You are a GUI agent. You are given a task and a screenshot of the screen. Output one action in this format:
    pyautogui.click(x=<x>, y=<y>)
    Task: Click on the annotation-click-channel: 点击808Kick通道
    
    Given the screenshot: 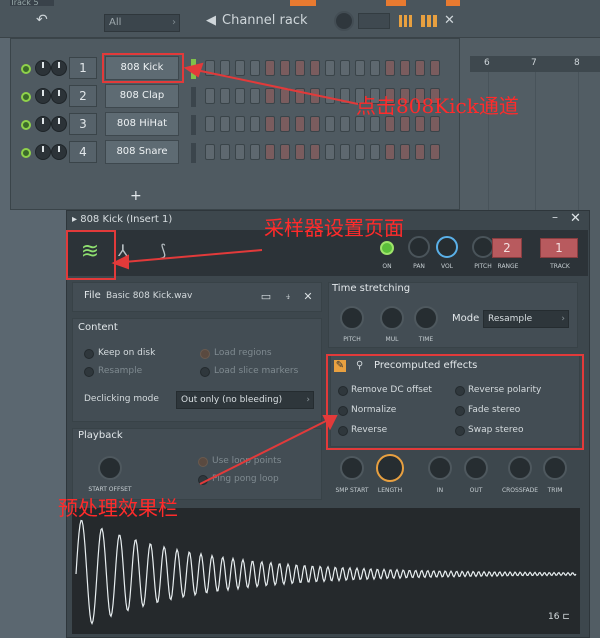 What is the action you would take?
    pyautogui.click(x=437, y=106)
    